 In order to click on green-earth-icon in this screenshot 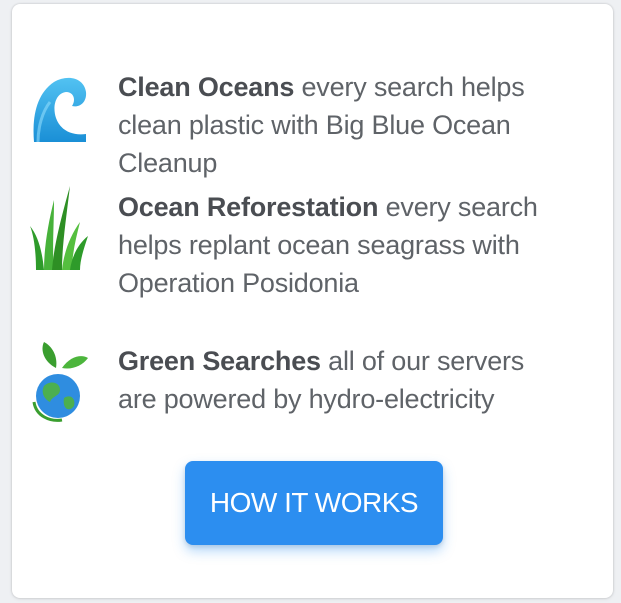, I will do `click(59, 382)`.